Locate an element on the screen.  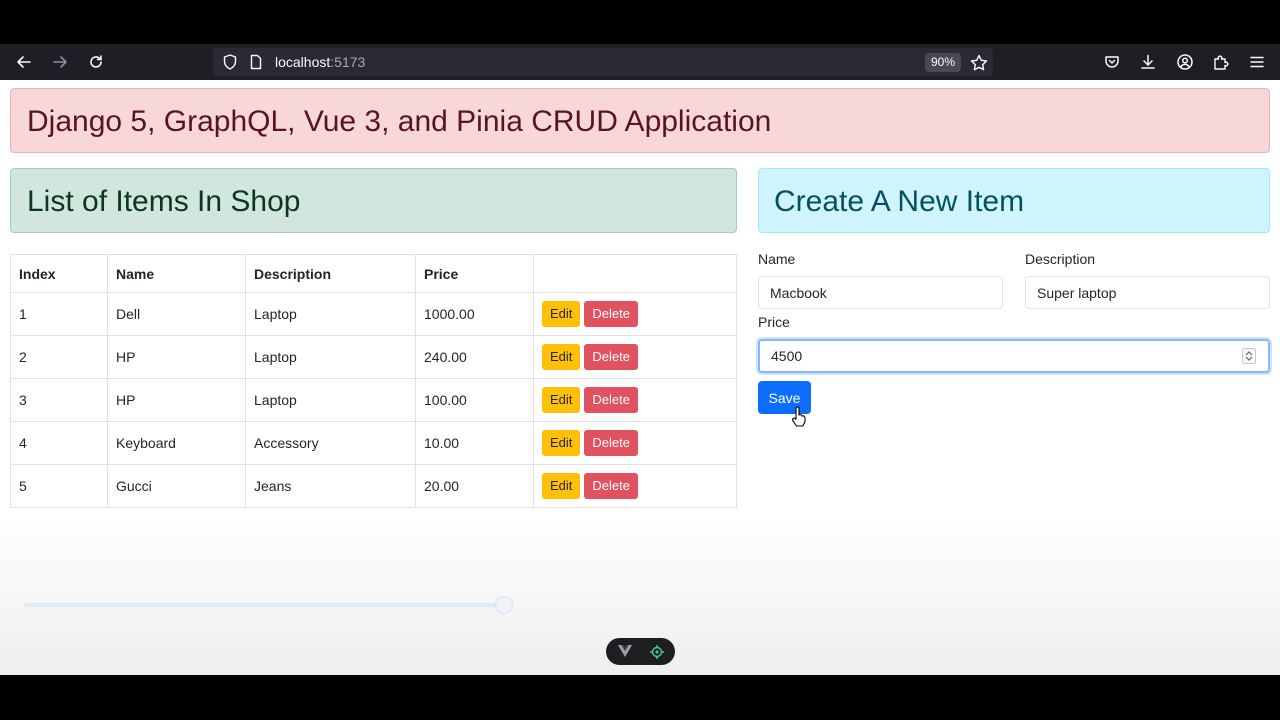
zoom-badge: 90% is located at coordinates (943, 62).